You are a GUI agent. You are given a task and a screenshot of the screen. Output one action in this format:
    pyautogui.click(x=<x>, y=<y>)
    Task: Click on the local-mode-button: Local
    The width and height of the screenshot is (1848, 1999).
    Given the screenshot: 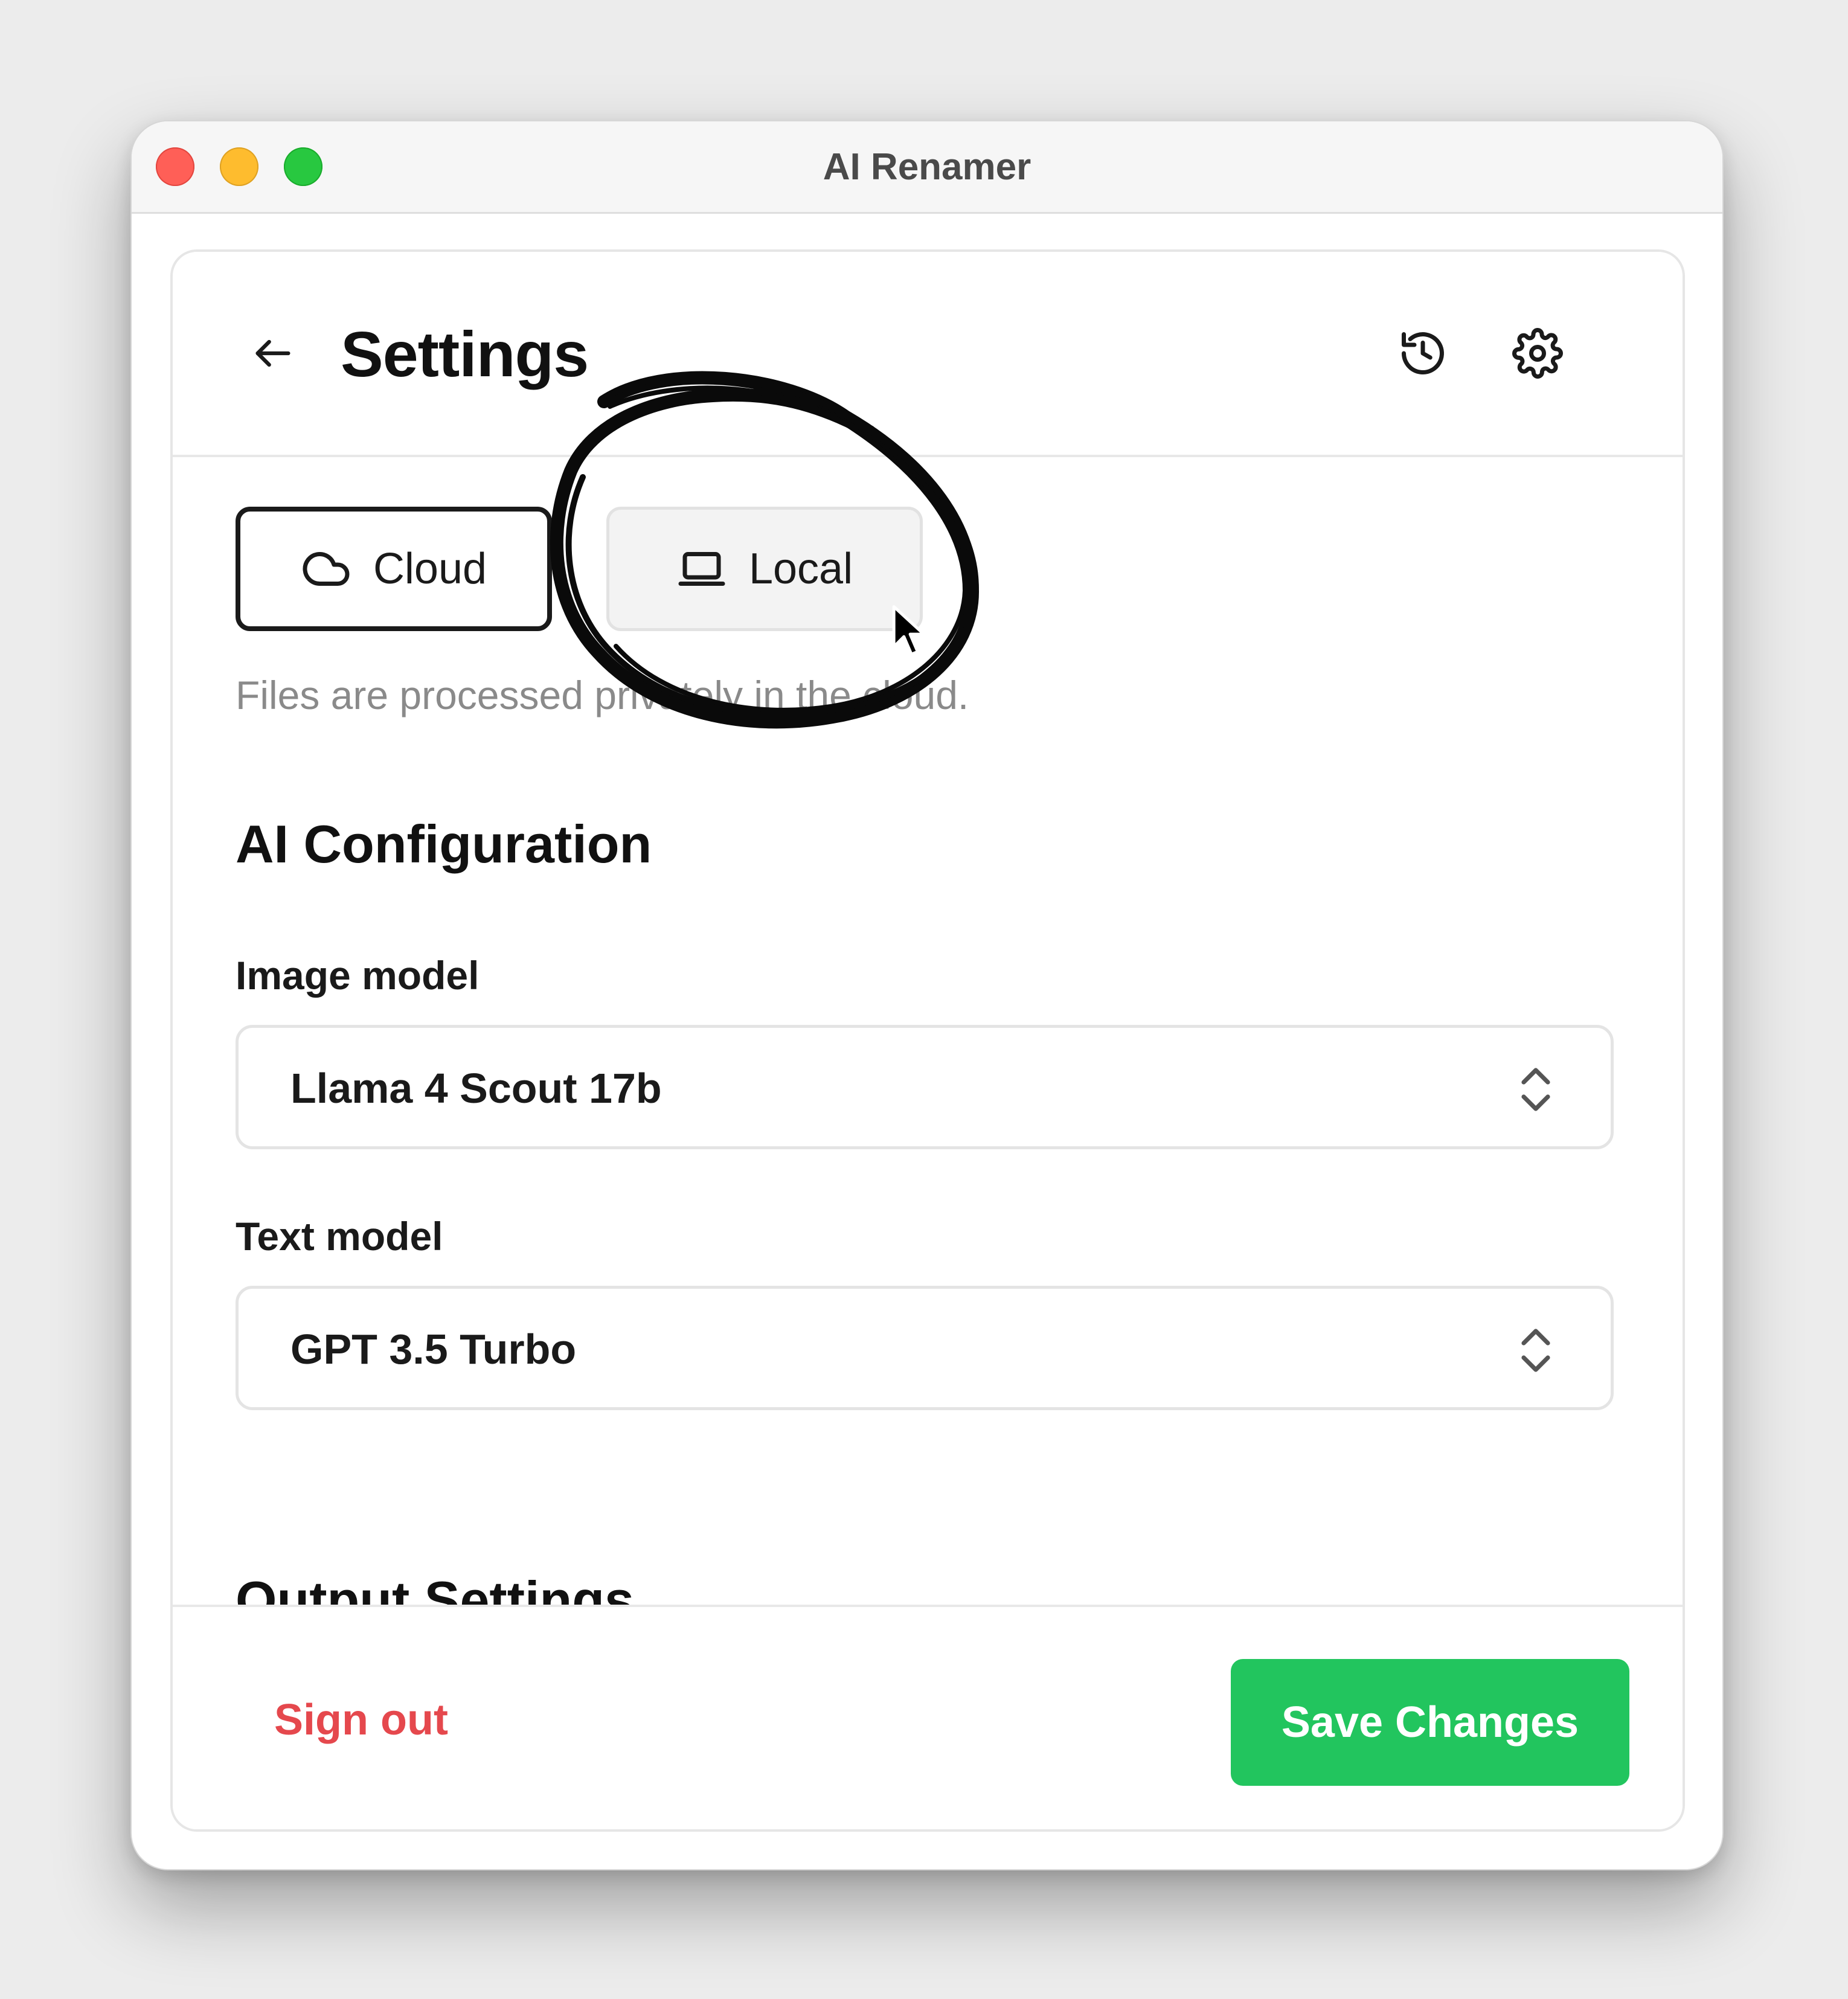 What is the action you would take?
    pyautogui.click(x=764, y=569)
    